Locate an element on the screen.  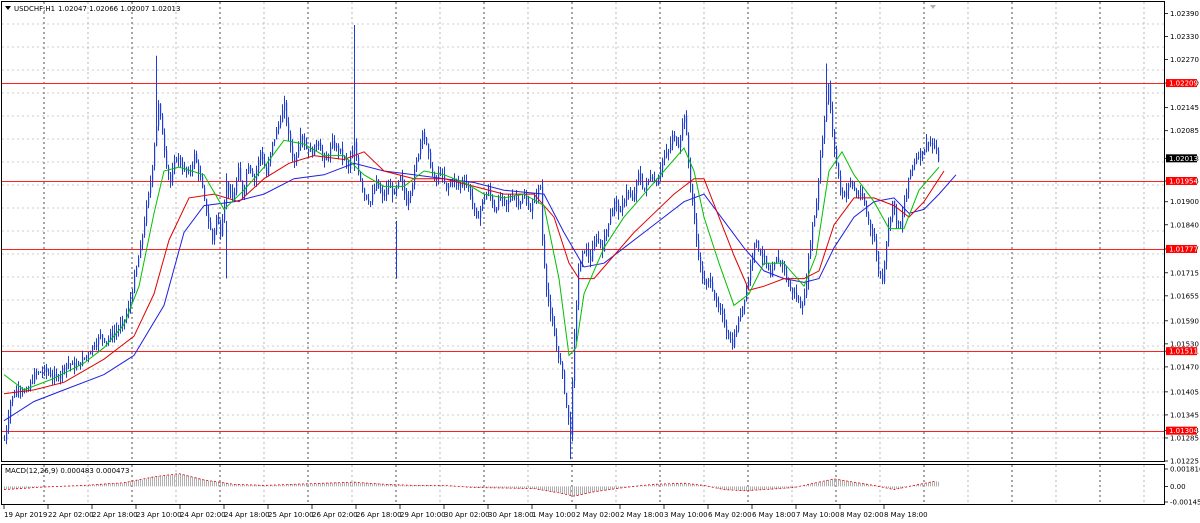
time-tick-label: 1 May 10:00 is located at coordinates (554, 515).